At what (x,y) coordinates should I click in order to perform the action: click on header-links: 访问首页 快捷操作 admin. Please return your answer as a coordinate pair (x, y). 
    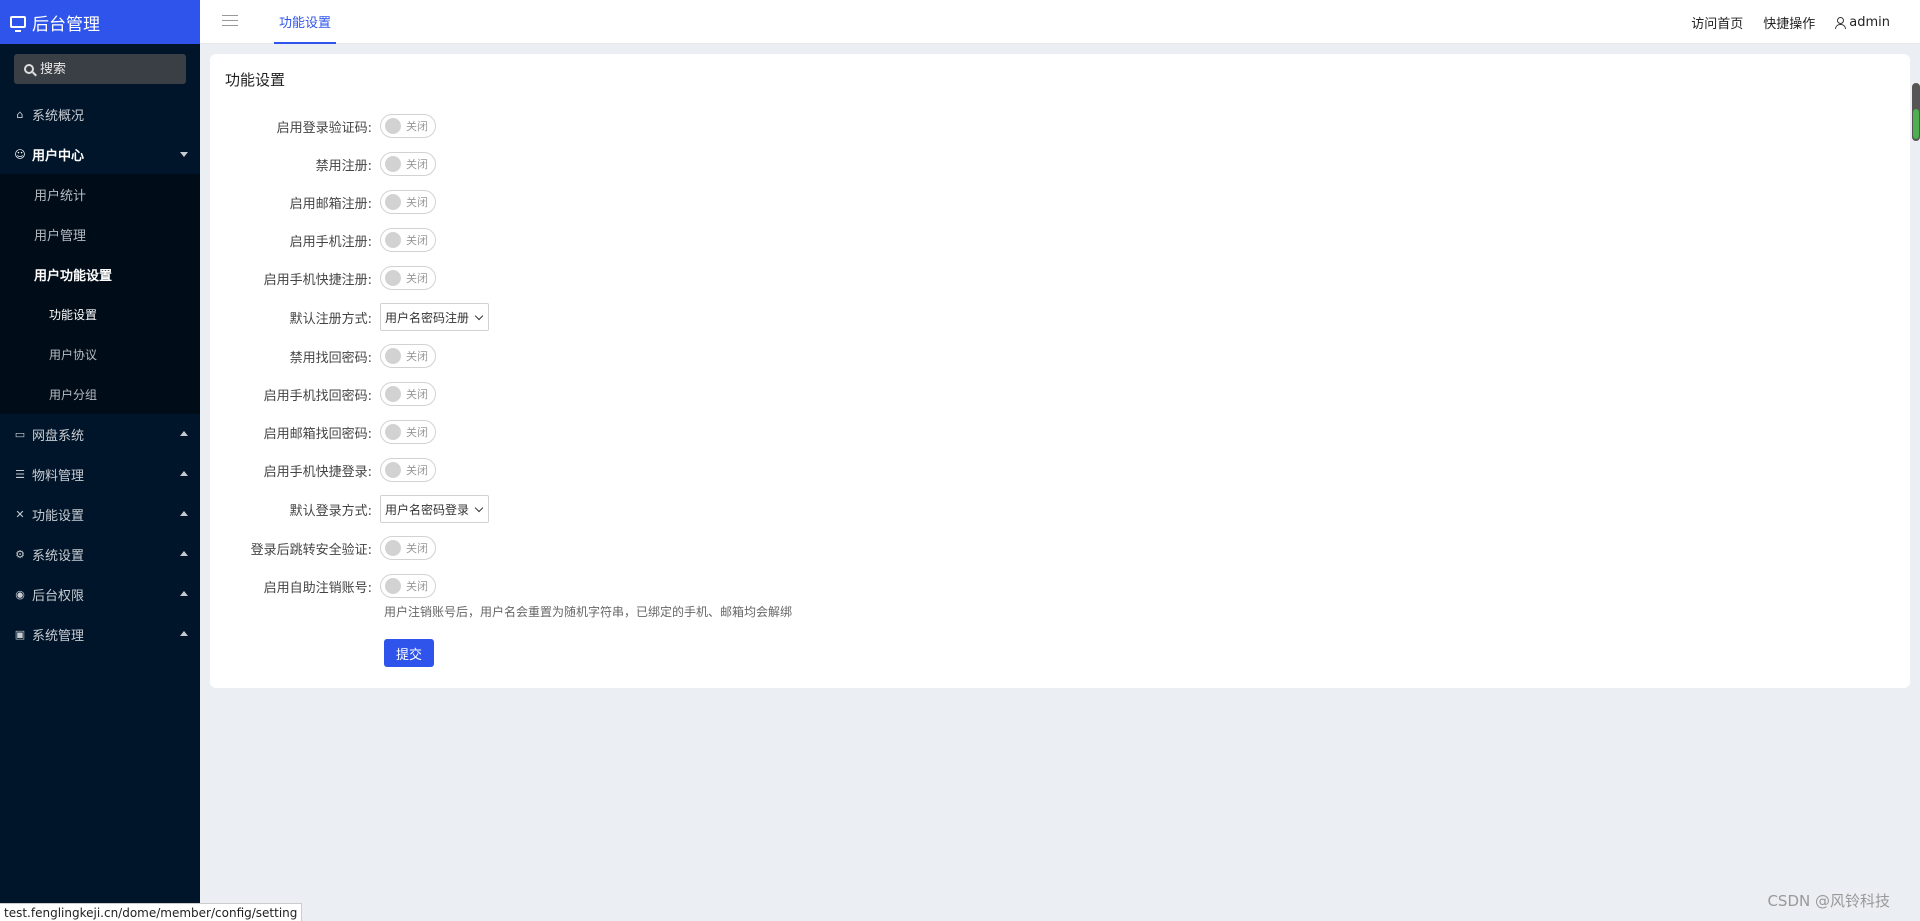
    Looking at the image, I should click on (1780, 22).